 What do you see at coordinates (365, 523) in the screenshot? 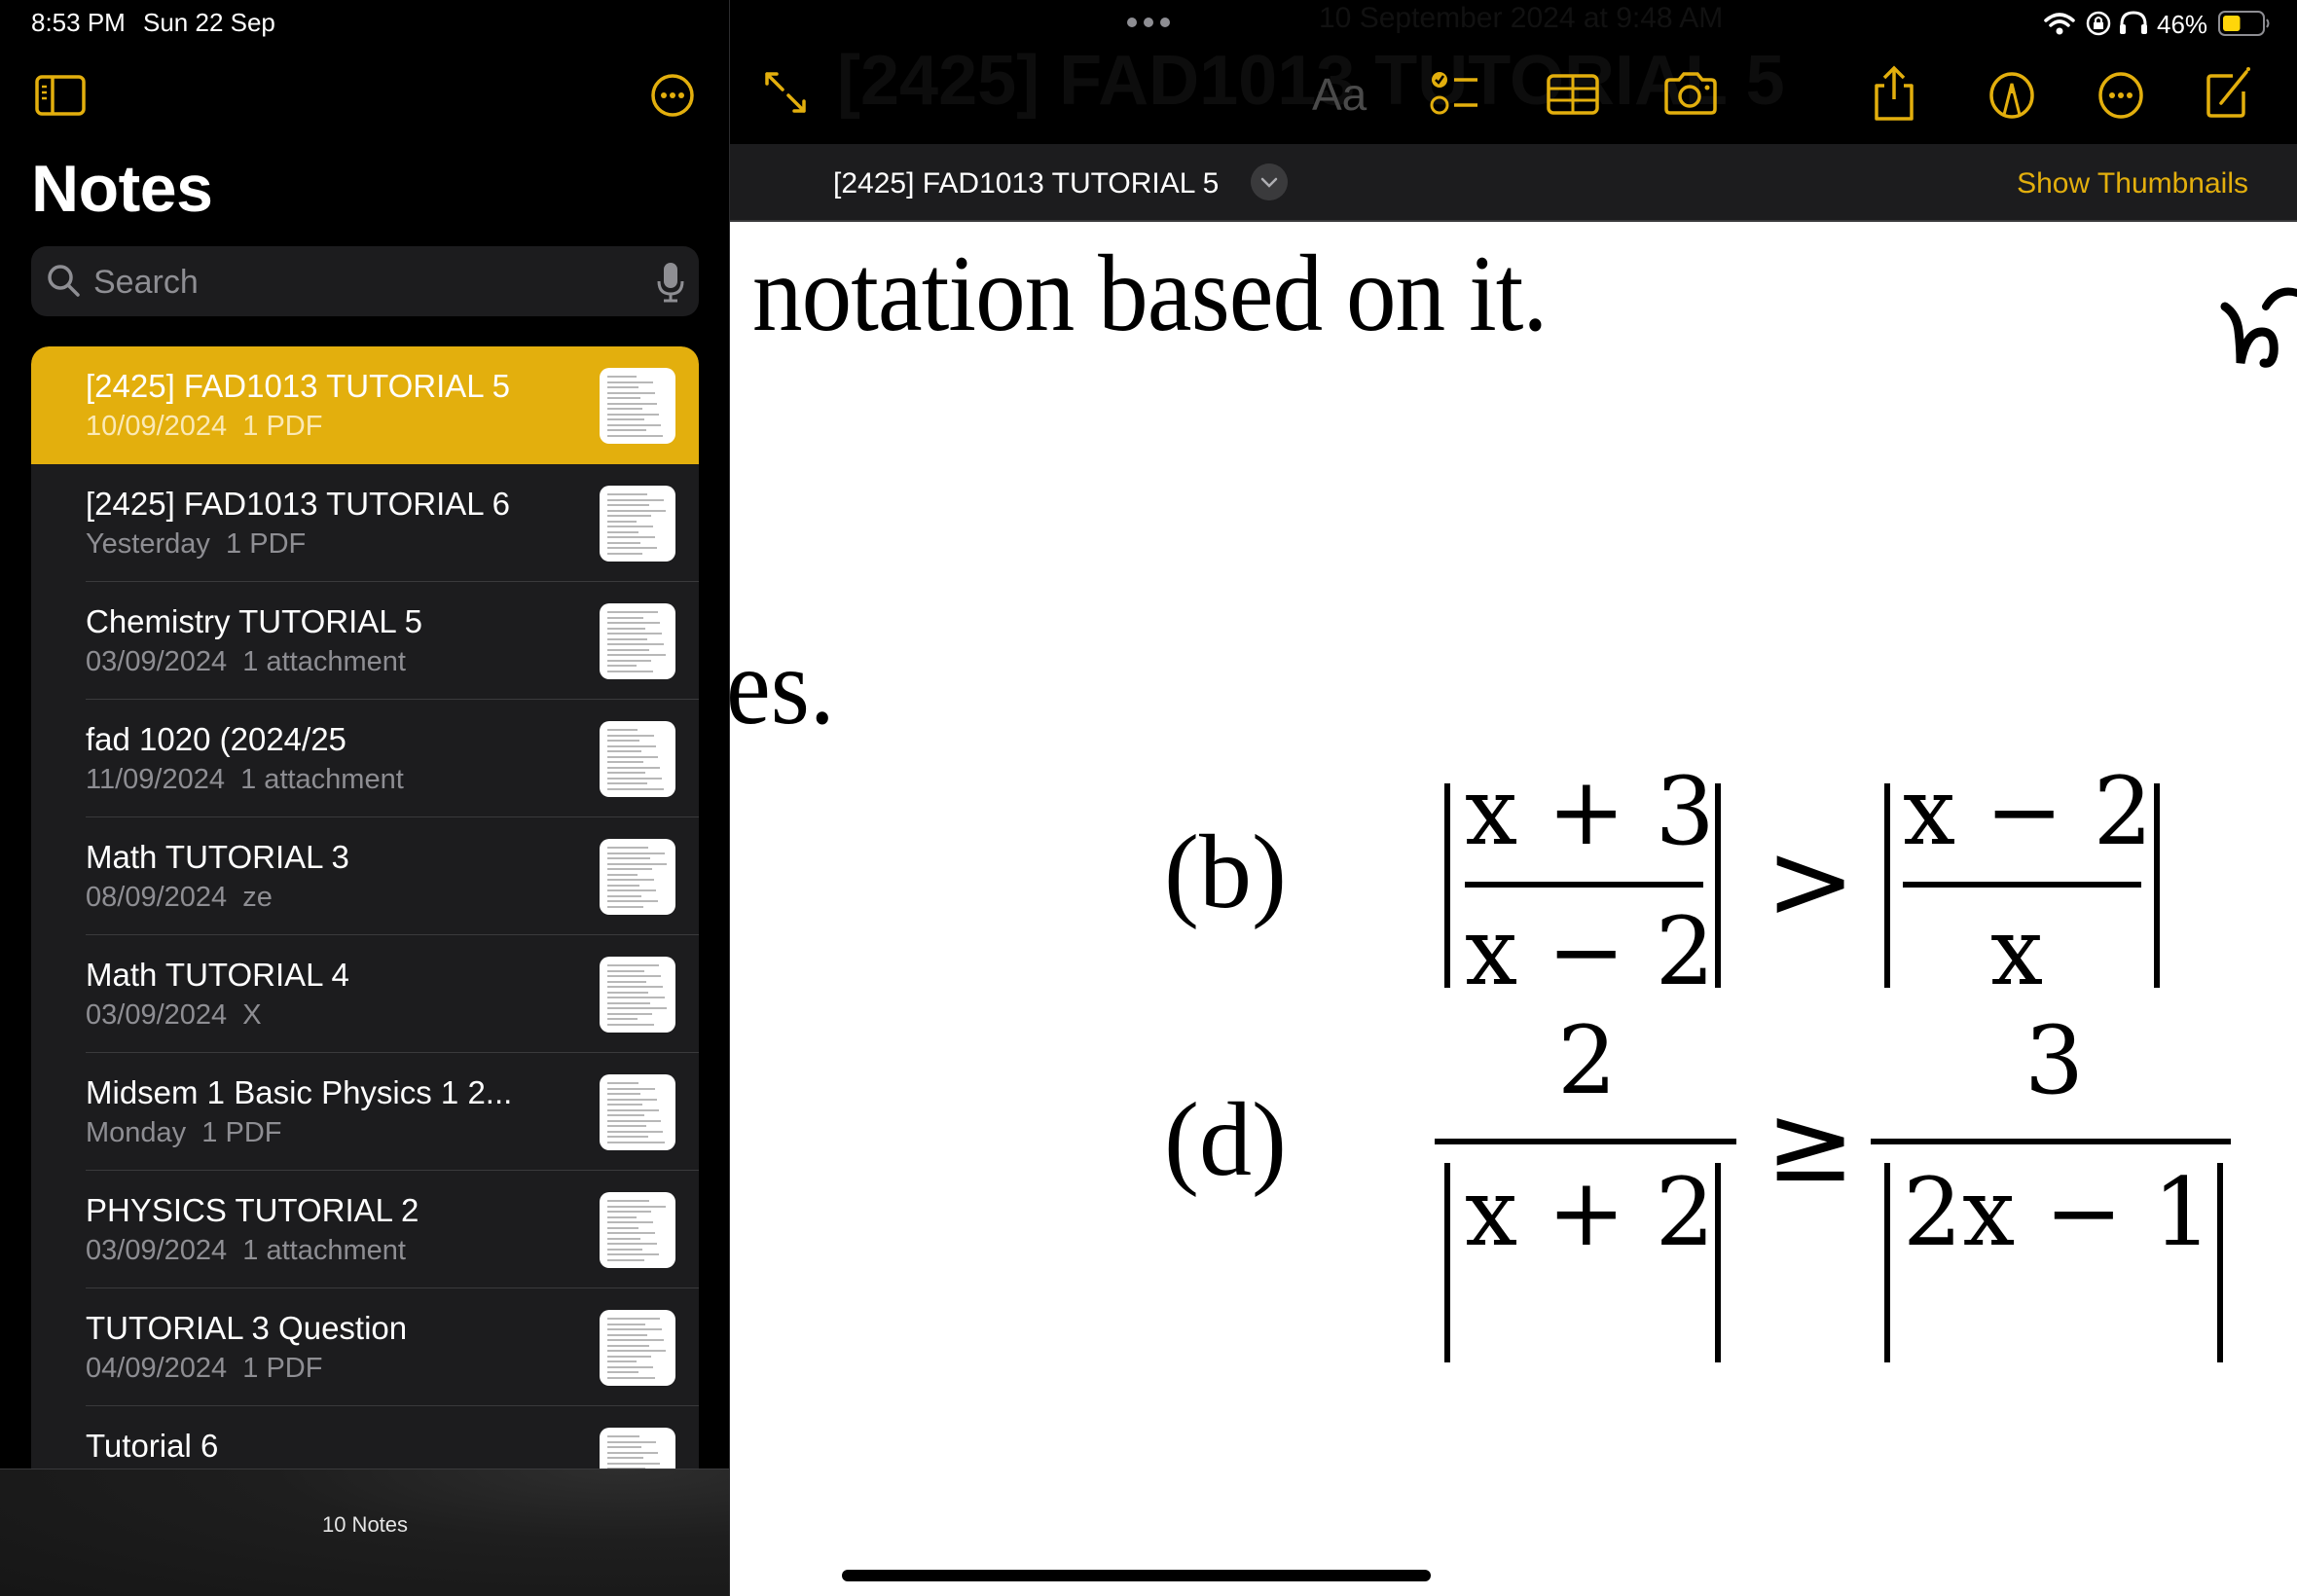
I see `note-list-item: [2425] FAD1013 TUTORIAL 6 Yesterday 1 PDF` at bounding box center [365, 523].